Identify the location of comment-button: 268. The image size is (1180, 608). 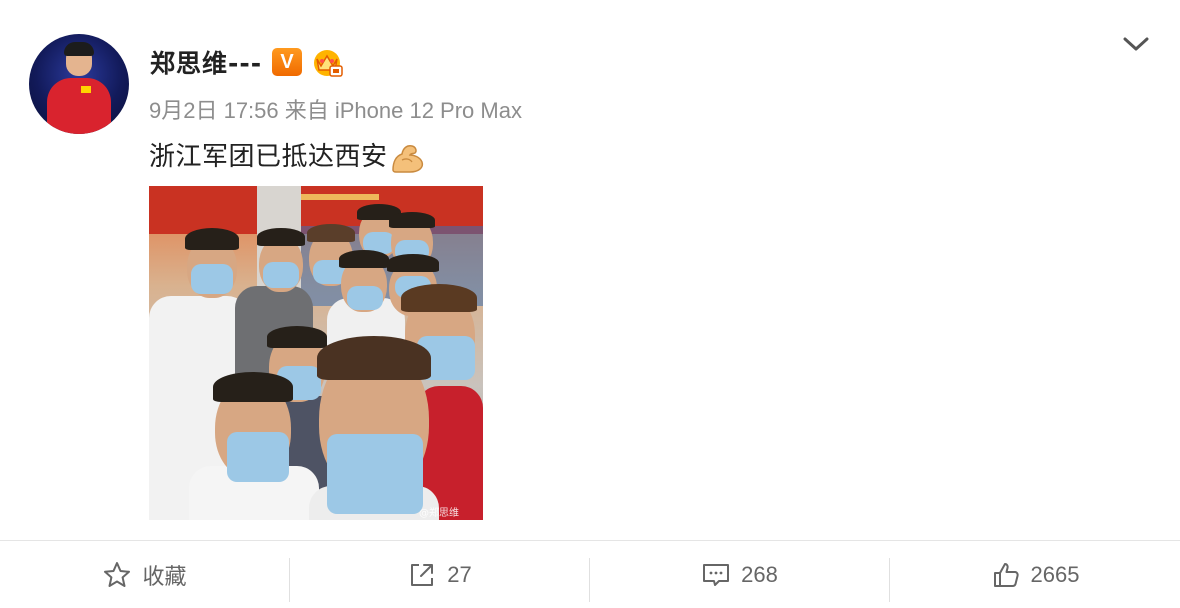
(739, 574).